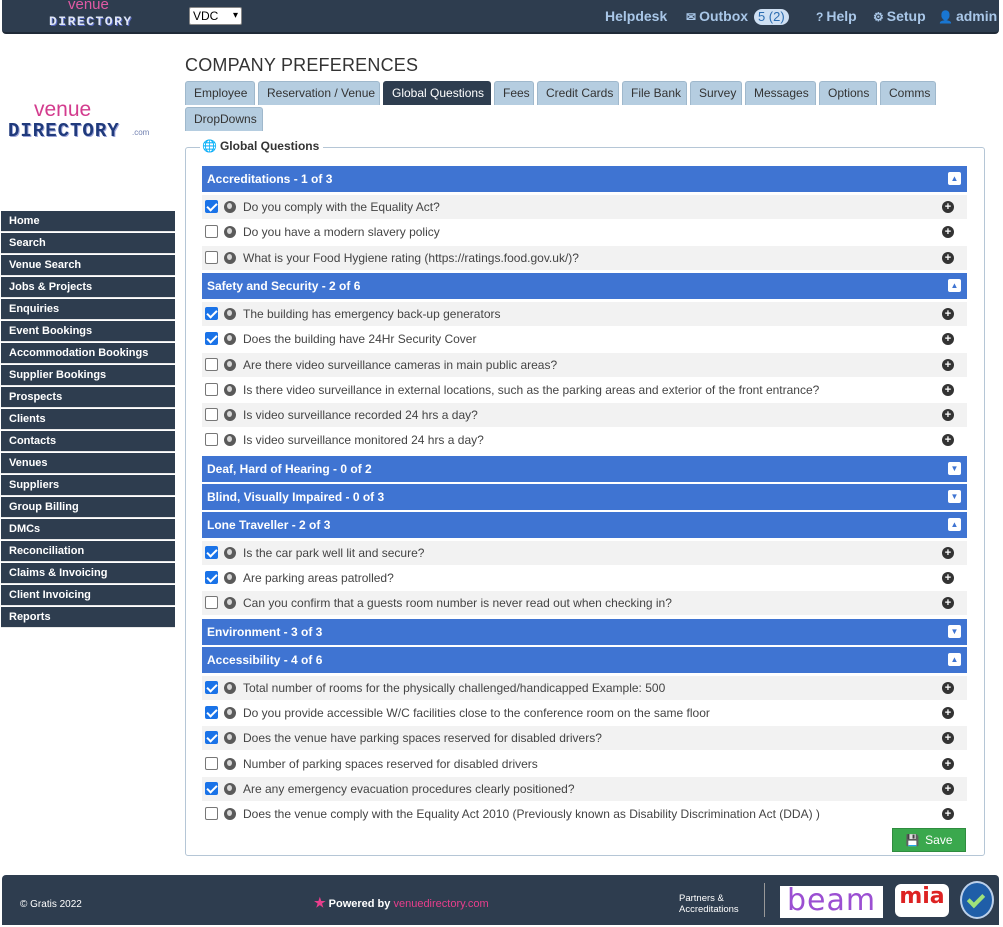 The height and width of the screenshot is (927, 1003). I want to click on sidebar-item-dmcs: DMCs, so click(88, 529).